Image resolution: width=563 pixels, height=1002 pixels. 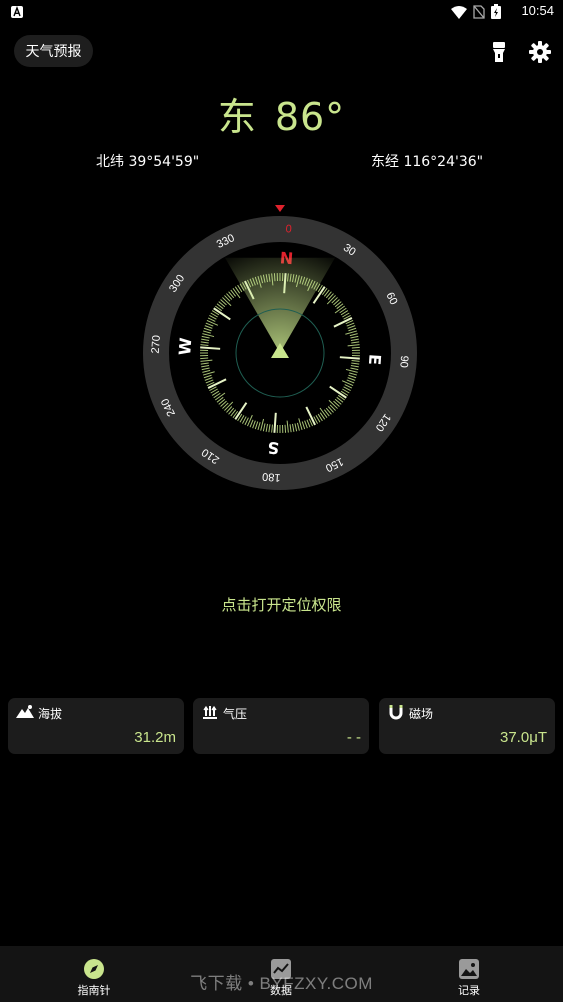 I want to click on weather-forecast-button: 天气预报, so click(x=53, y=51).